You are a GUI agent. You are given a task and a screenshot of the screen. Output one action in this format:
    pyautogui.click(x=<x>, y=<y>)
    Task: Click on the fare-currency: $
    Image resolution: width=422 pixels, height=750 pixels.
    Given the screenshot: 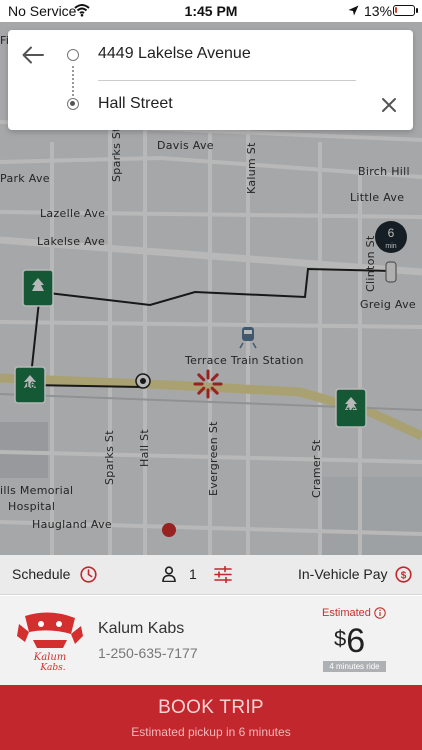 What is the action you would take?
    pyautogui.click(x=340, y=638)
    